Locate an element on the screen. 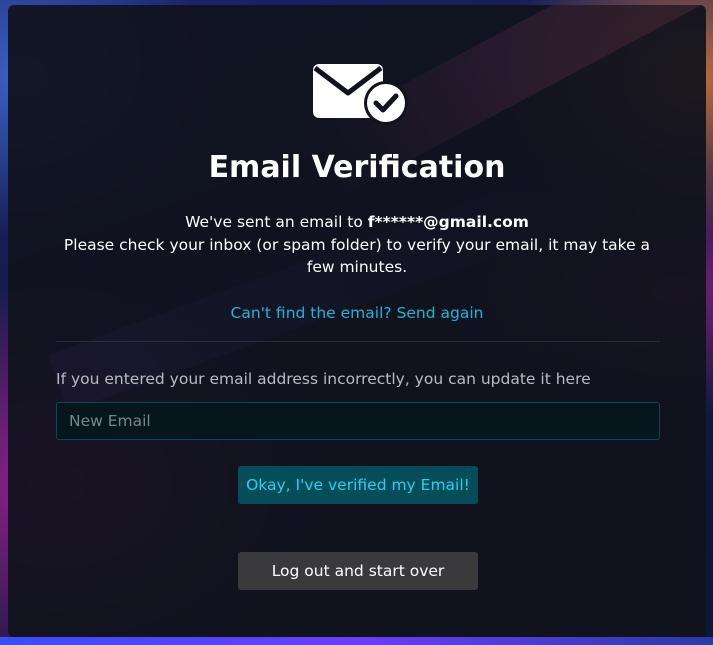 The height and width of the screenshot is (645, 713). masked-email: f******@gmail.com is located at coordinates (448, 222).